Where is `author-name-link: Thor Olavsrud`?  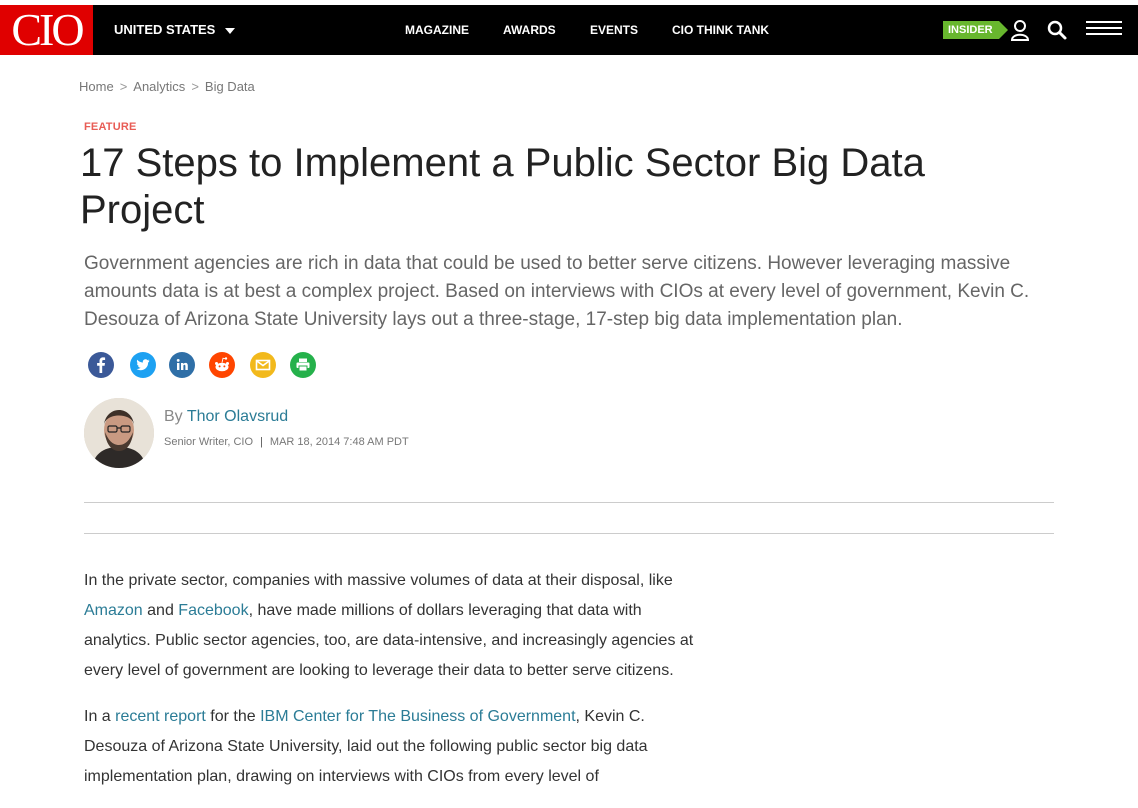 author-name-link: Thor Olavsrud is located at coordinates (237, 416).